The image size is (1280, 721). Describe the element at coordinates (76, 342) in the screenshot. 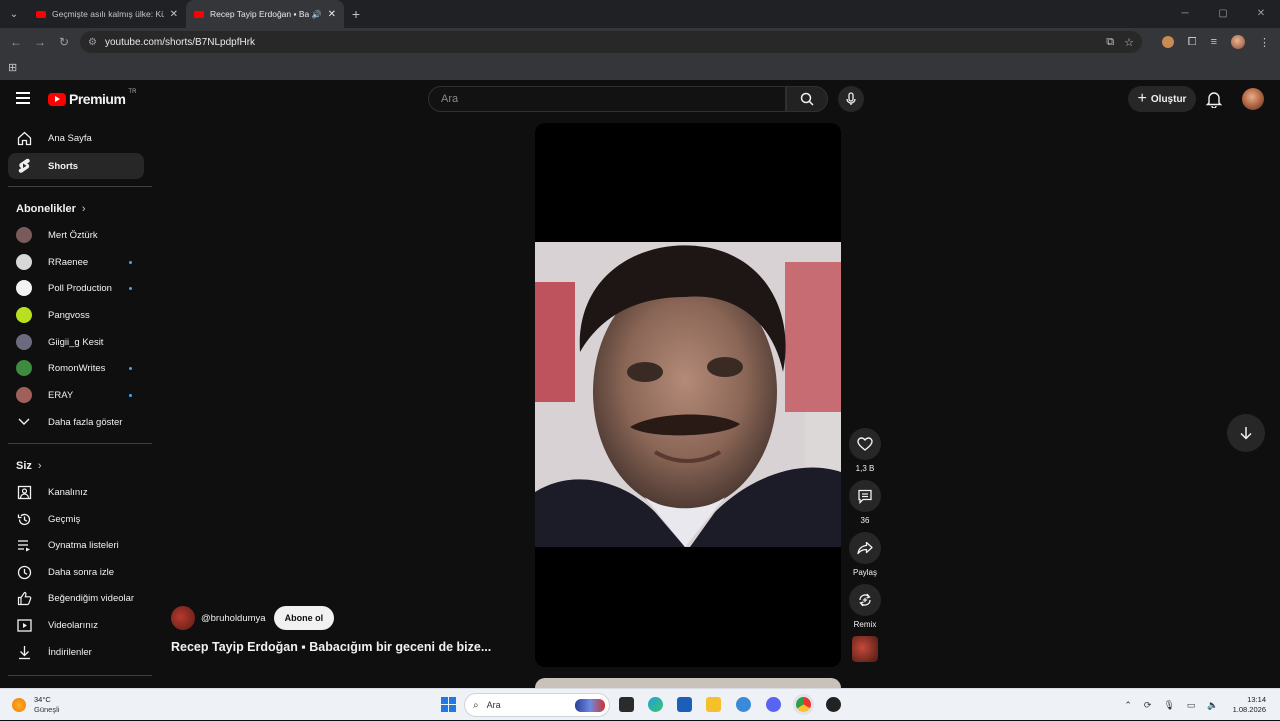

I see `subscription-item: Giigii_g Kesit` at that location.